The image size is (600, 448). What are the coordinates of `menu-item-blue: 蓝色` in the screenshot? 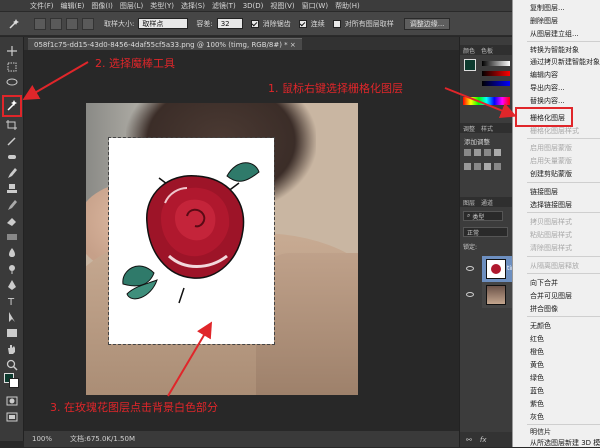 It's located at (556, 391).